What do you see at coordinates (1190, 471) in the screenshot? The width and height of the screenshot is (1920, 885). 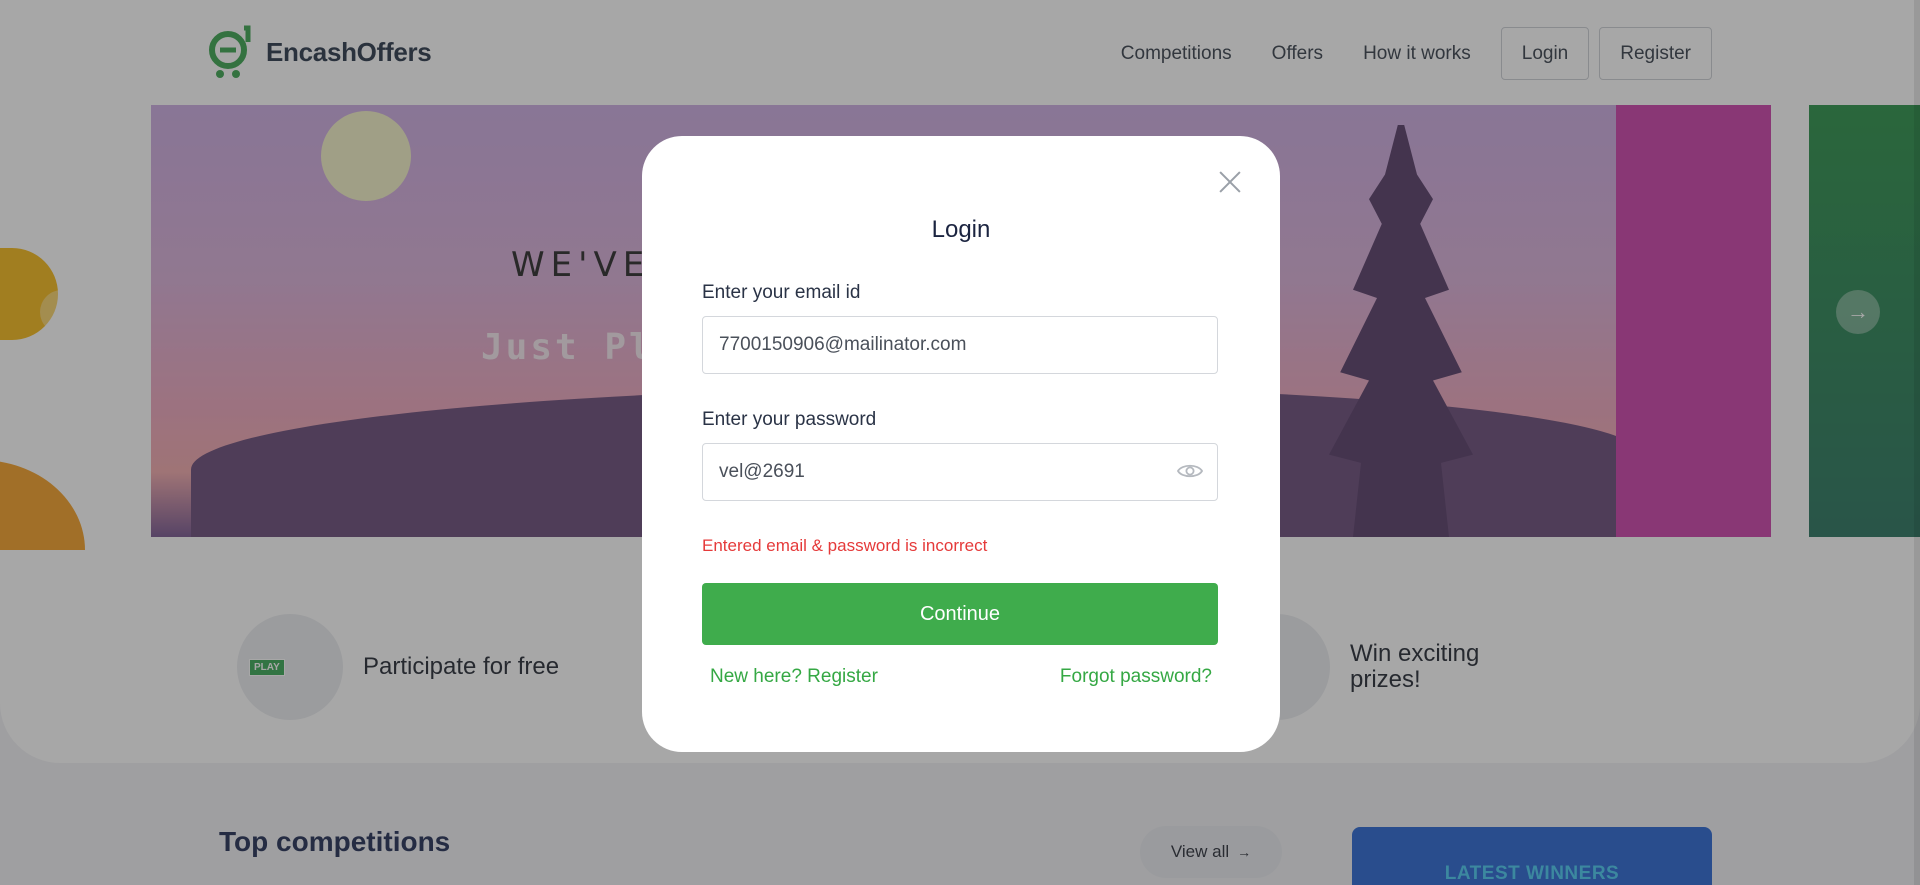 I see `eye-icon` at bounding box center [1190, 471].